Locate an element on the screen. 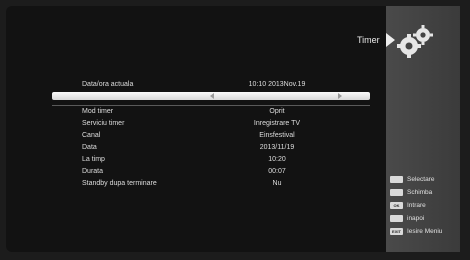 This screenshot has width=470, height=260. current-datetime-row: Data/ora actuala 10:10 2013Nov.19 is located at coordinates (222, 84).